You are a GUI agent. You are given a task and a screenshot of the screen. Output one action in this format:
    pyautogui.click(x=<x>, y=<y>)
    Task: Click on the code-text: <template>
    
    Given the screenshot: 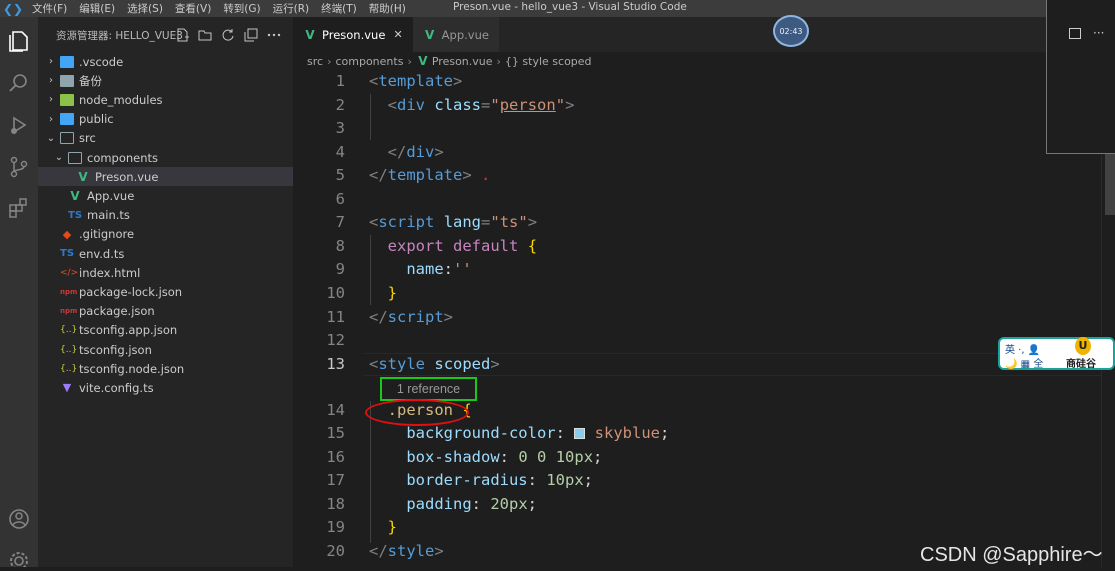 What is the action you would take?
    pyautogui.click(x=416, y=81)
    